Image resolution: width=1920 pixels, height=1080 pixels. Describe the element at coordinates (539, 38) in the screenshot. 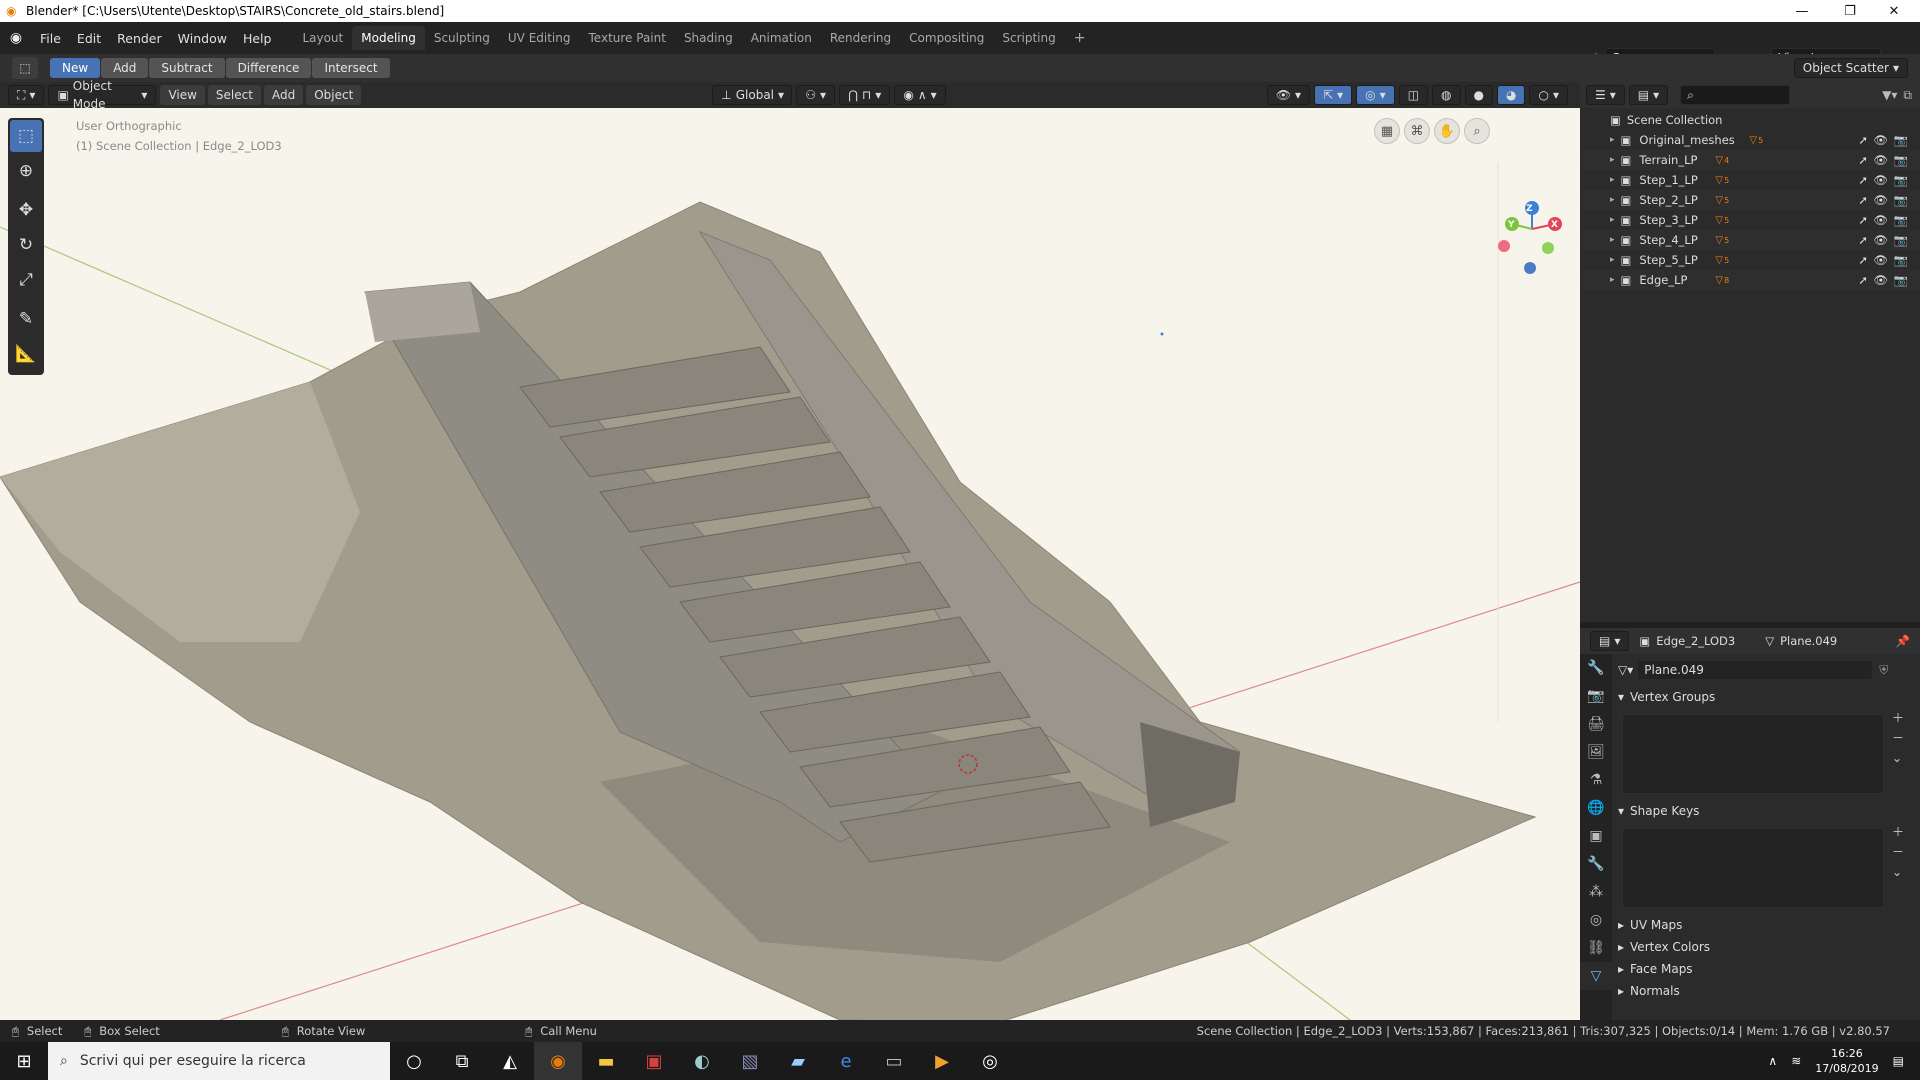

I see `tab-uv-editing: UV Editing` at that location.